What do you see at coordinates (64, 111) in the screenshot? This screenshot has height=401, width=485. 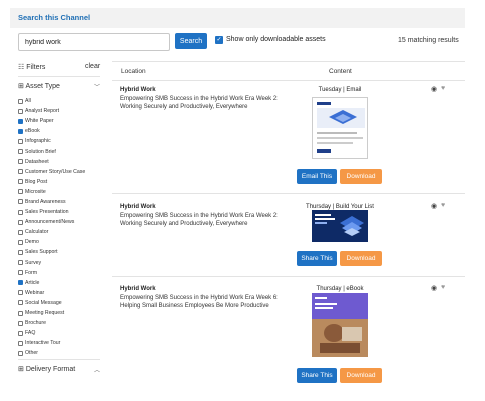 I see `filter-item: Analyst Report` at bounding box center [64, 111].